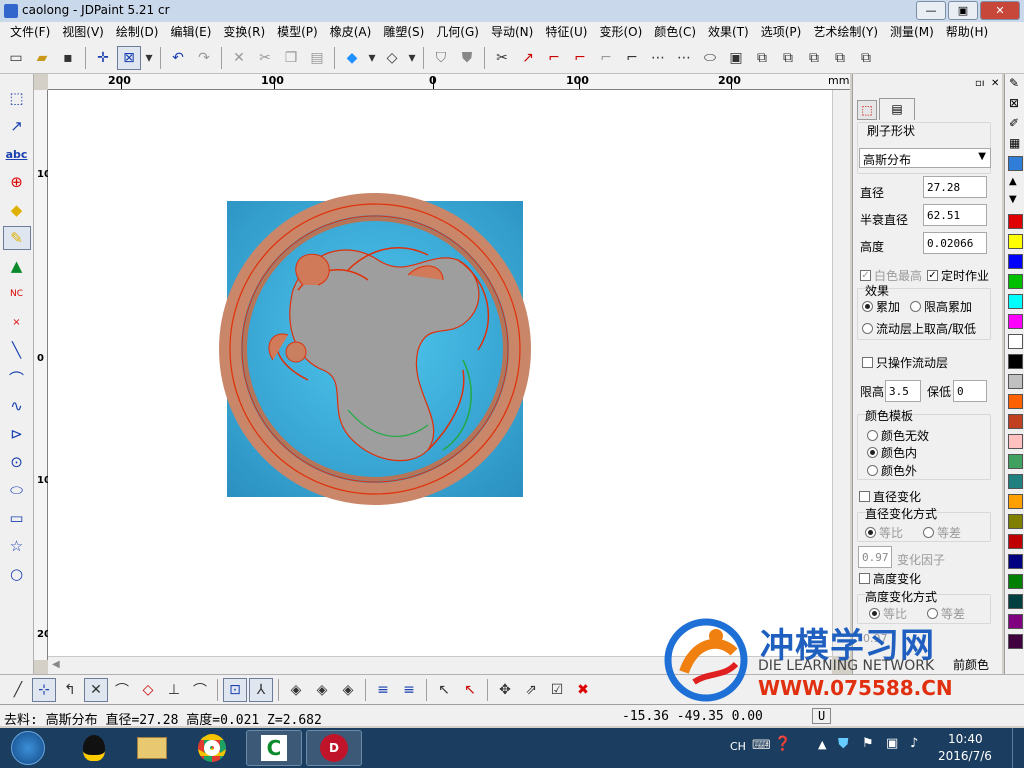 This screenshot has width=1024, height=768. Describe the element at coordinates (122, 690) in the screenshot. I see `snap-arc-icon: ⌒` at that location.